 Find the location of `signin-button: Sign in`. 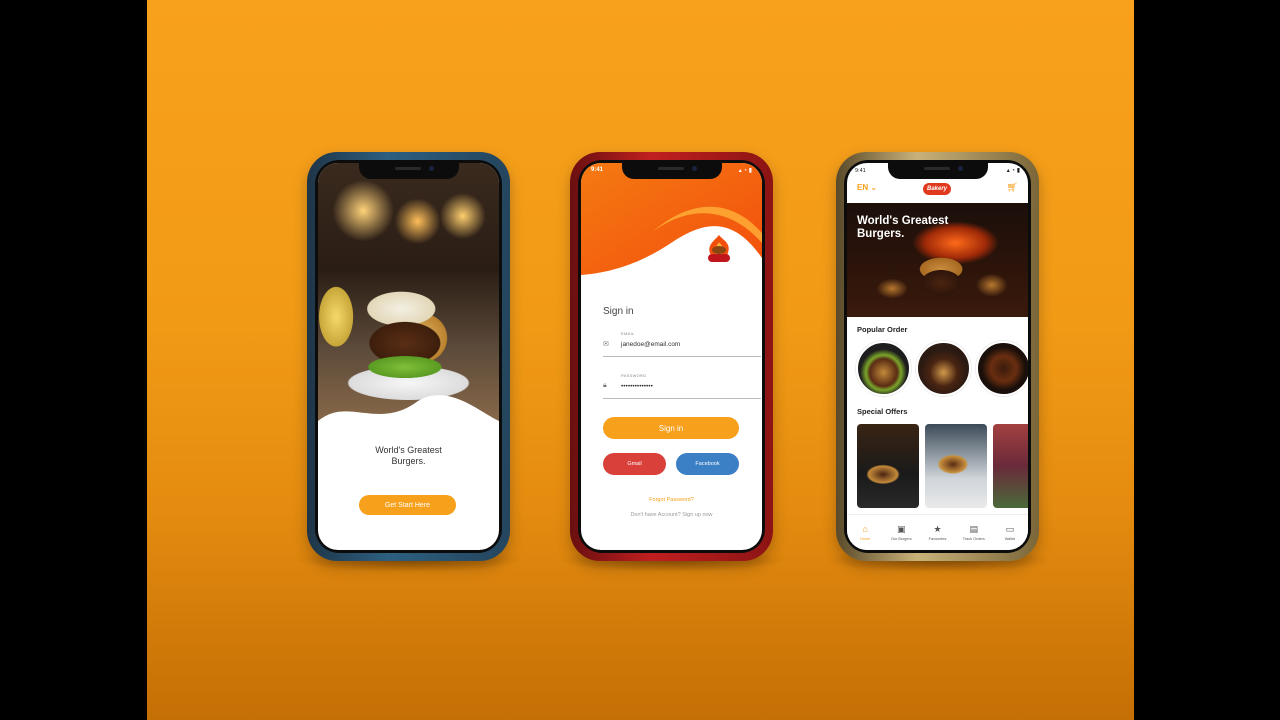

signin-button: Sign in is located at coordinates (671, 428).